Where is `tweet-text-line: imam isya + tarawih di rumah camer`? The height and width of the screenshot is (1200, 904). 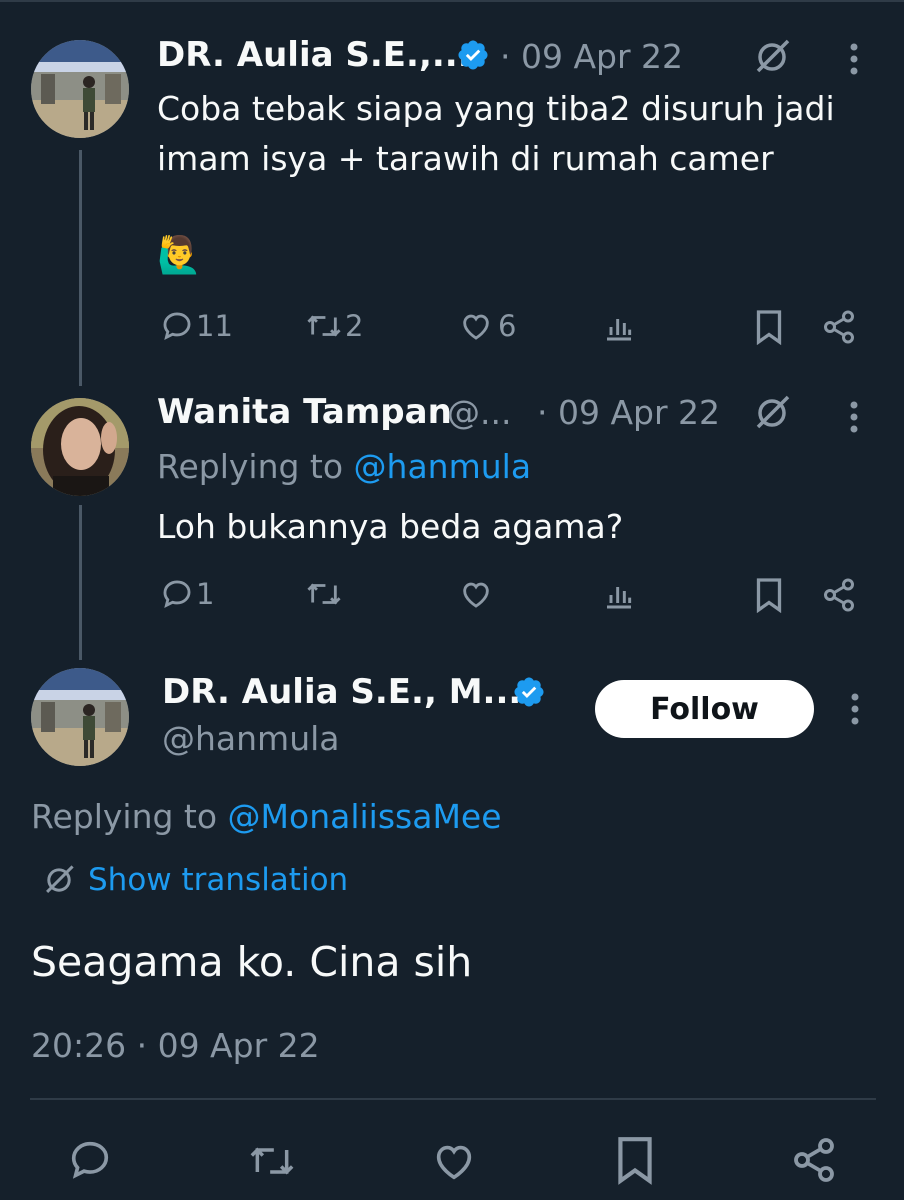
tweet-text-line: imam isya + tarawih di rumah camer is located at coordinates (465, 158).